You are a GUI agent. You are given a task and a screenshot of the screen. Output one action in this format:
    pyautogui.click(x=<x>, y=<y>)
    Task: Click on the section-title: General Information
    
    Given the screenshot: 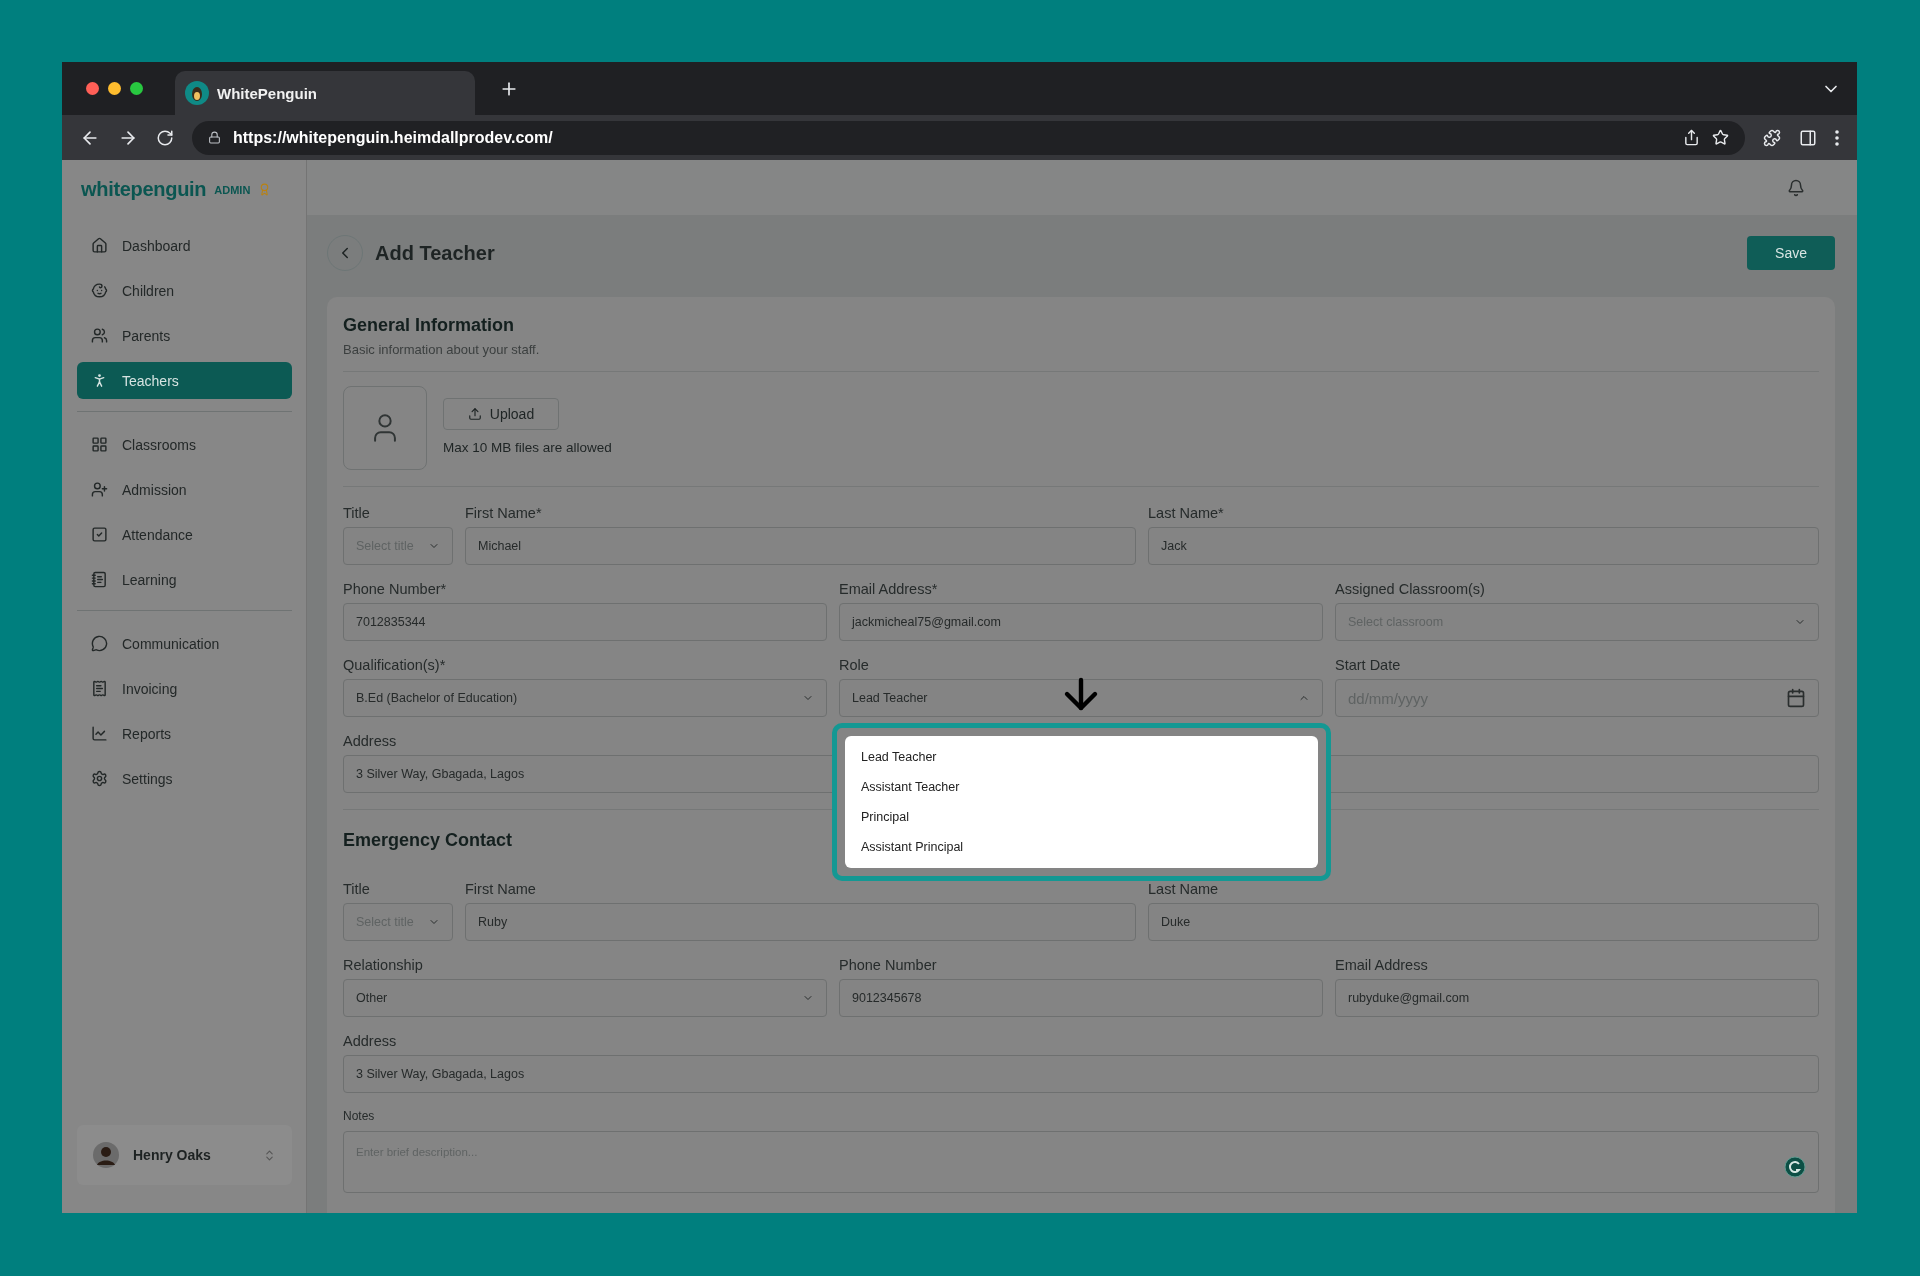 What is the action you would take?
    pyautogui.click(x=429, y=325)
    